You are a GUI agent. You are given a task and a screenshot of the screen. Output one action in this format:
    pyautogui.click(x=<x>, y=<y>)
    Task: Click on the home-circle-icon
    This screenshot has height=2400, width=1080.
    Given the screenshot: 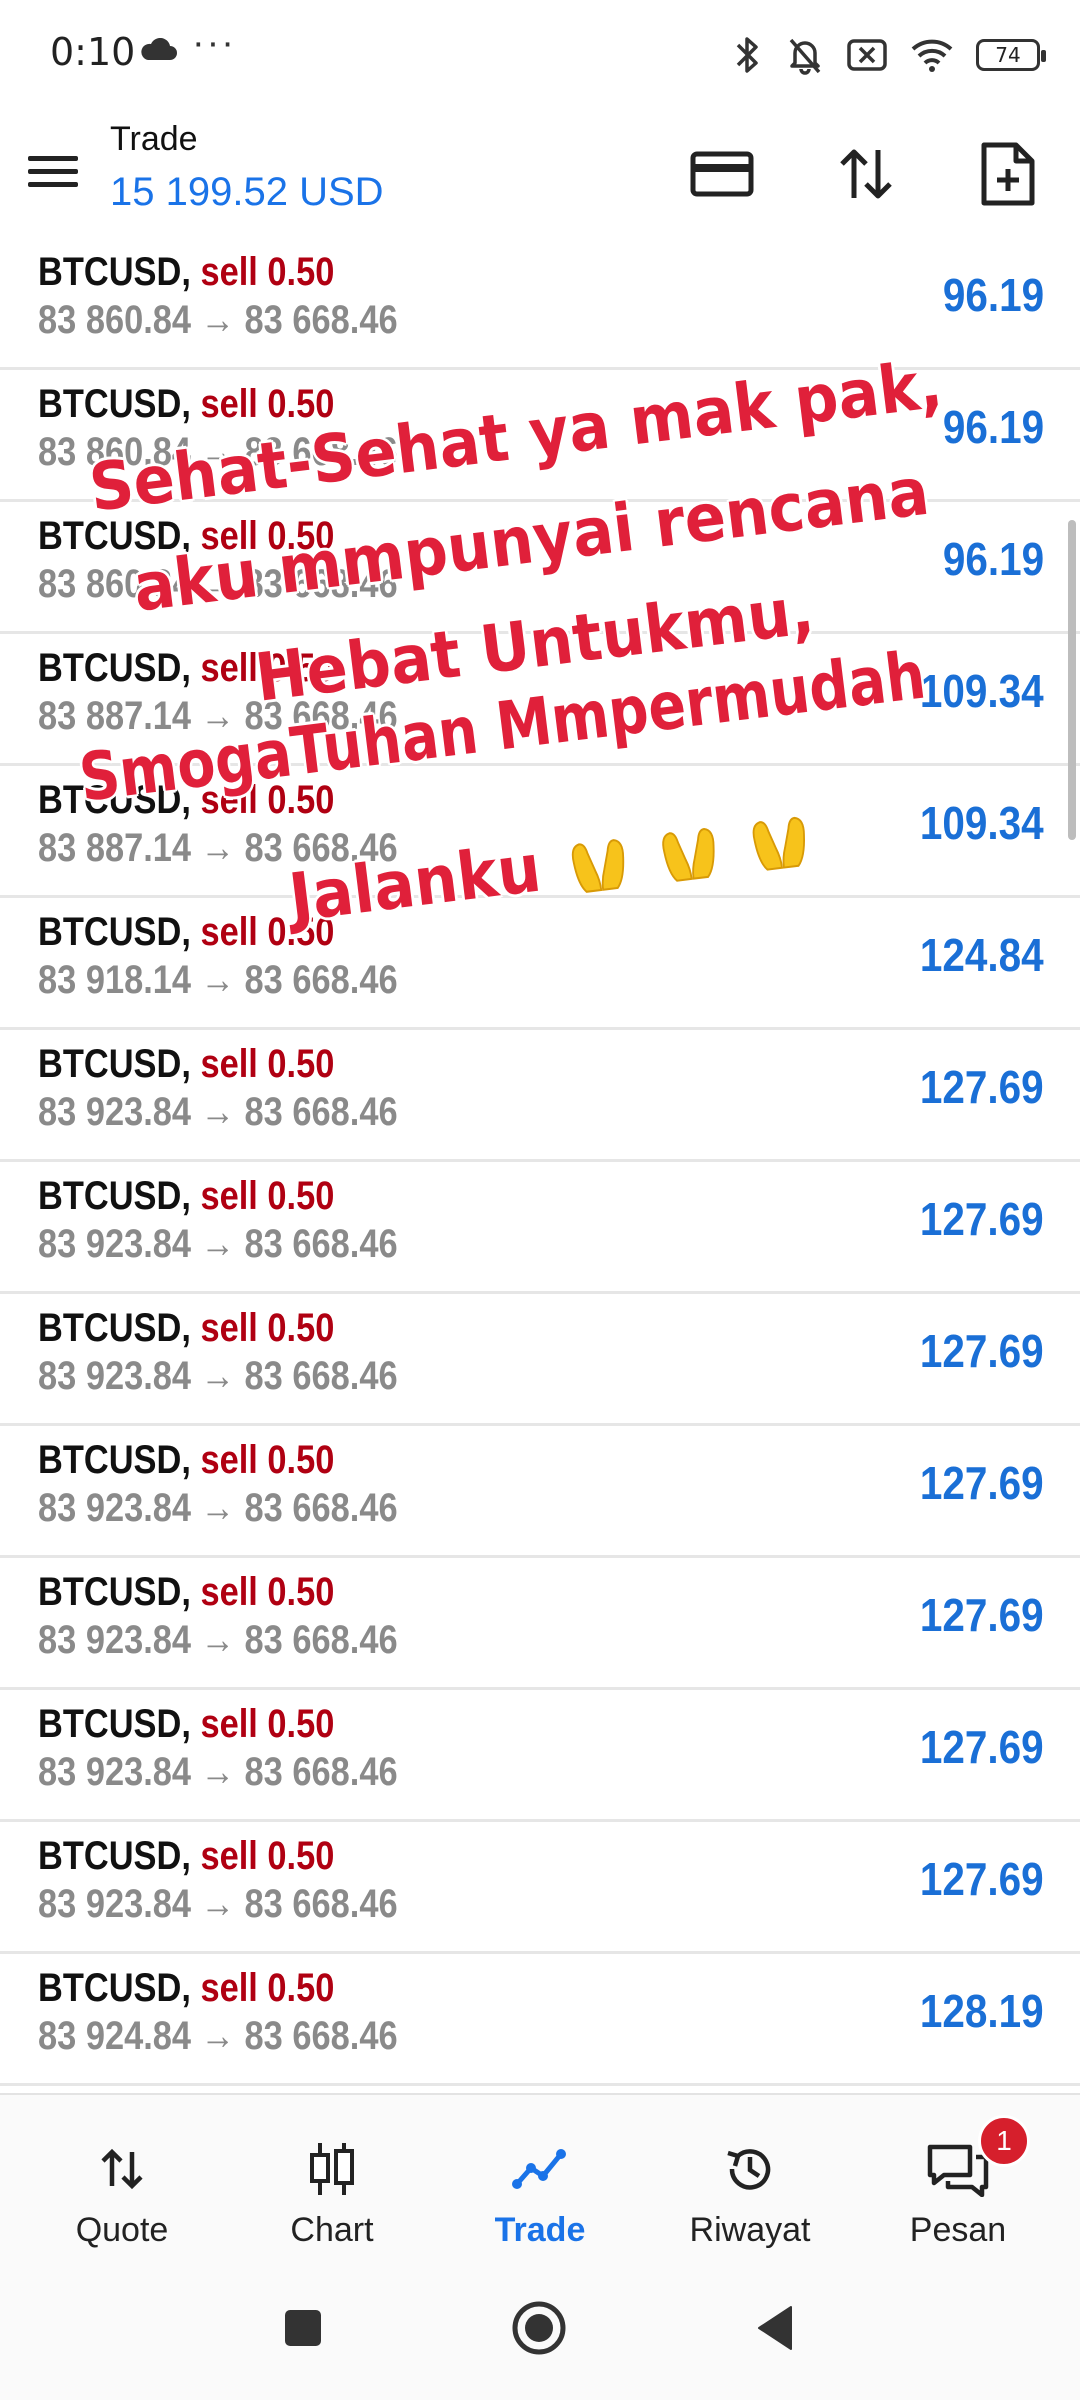 What is the action you would take?
    pyautogui.click(x=539, y=2328)
    